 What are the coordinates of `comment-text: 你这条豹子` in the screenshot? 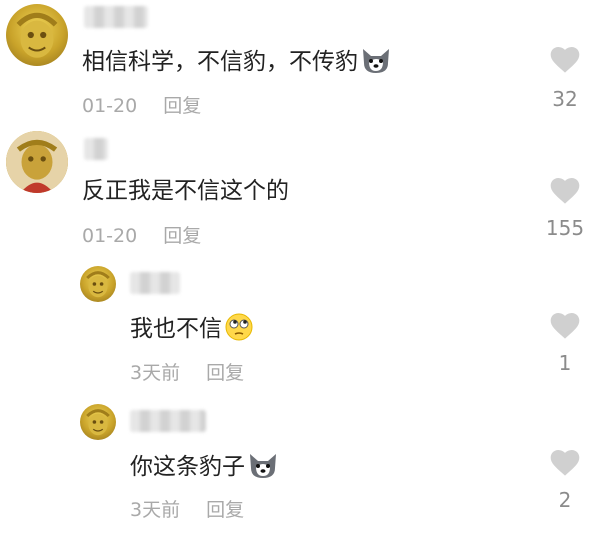 It's located at (204, 469).